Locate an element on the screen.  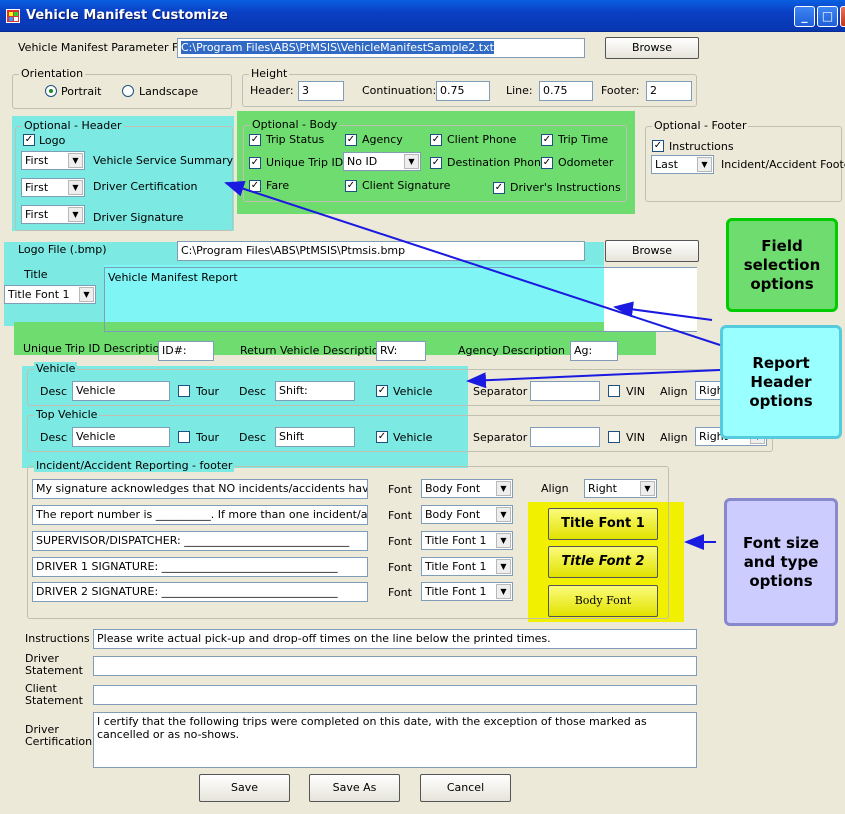
arrow-to-title is located at coordinates (663, 311).